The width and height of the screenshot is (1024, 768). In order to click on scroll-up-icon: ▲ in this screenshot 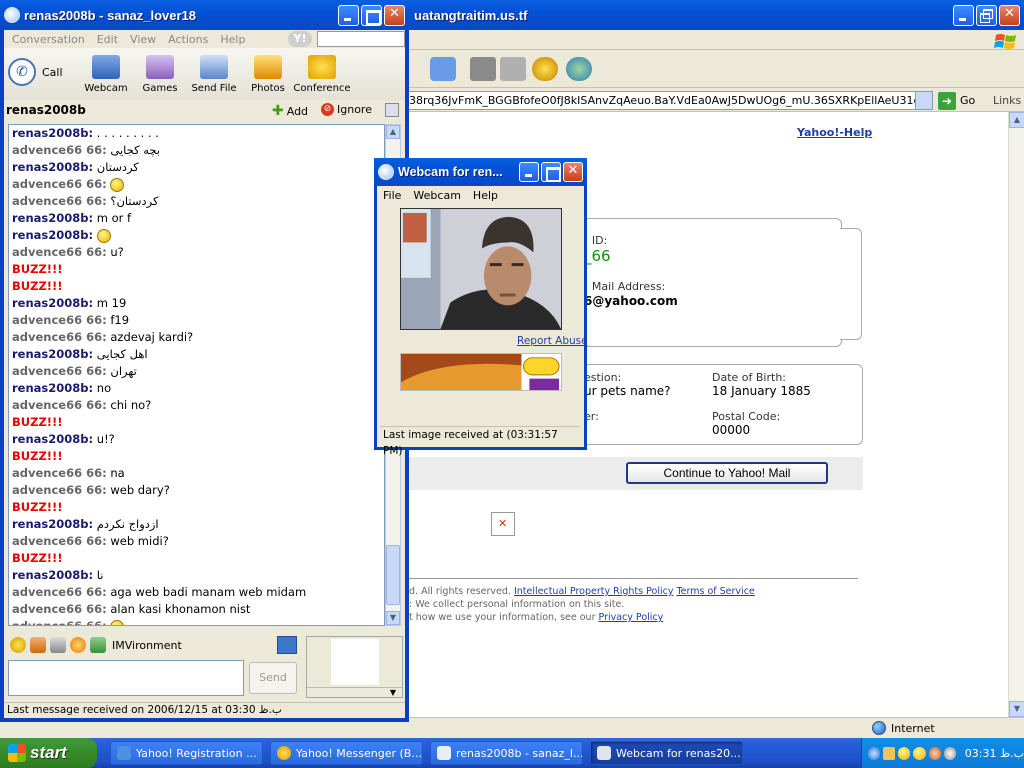, I will do `click(1016, 120)`.